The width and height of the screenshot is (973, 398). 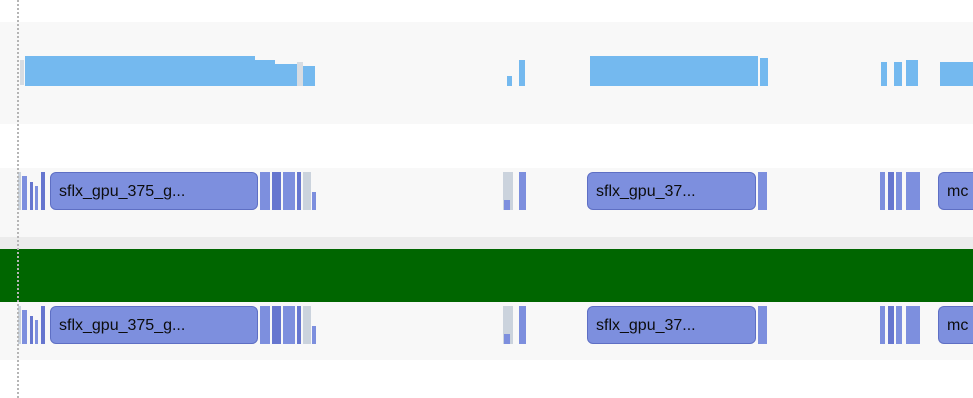 I want to click on time-cursor-line, so click(x=18, y=199).